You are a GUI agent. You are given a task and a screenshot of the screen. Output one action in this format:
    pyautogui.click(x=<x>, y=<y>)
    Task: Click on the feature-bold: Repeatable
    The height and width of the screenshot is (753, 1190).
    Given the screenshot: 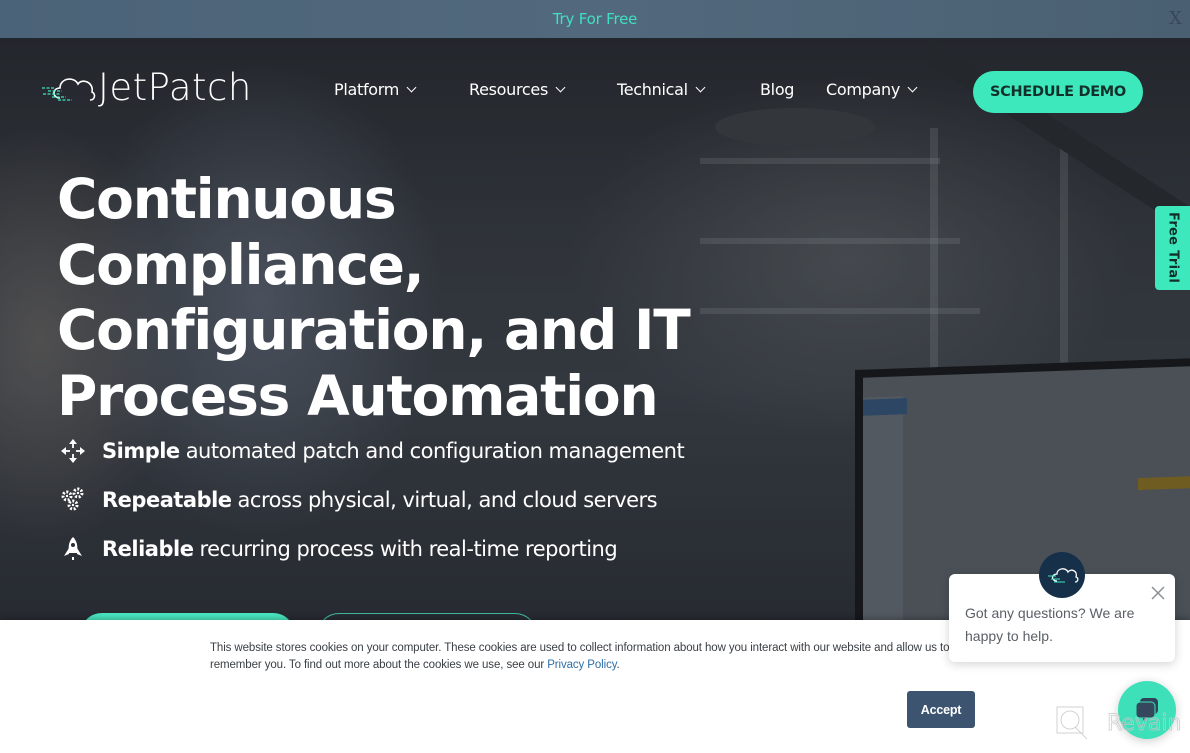 What is the action you would take?
    pyautogui.click(x=167, y=500)
    